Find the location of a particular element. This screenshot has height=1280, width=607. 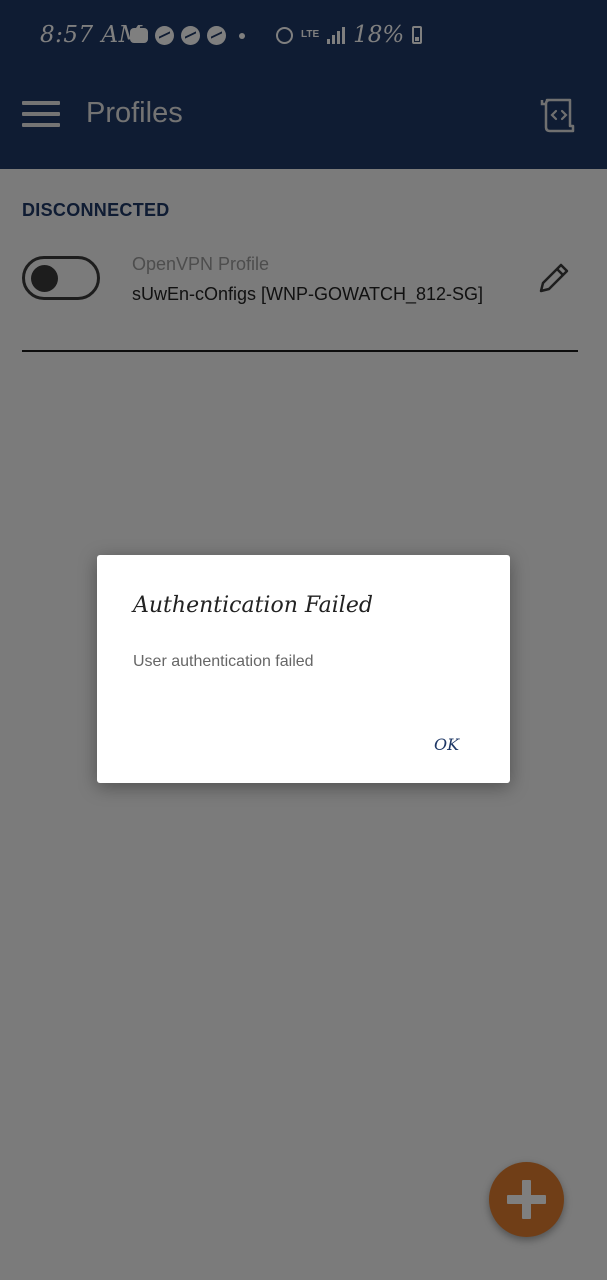

dialog-message: User authentication failed is located at coordinates (223, 661).